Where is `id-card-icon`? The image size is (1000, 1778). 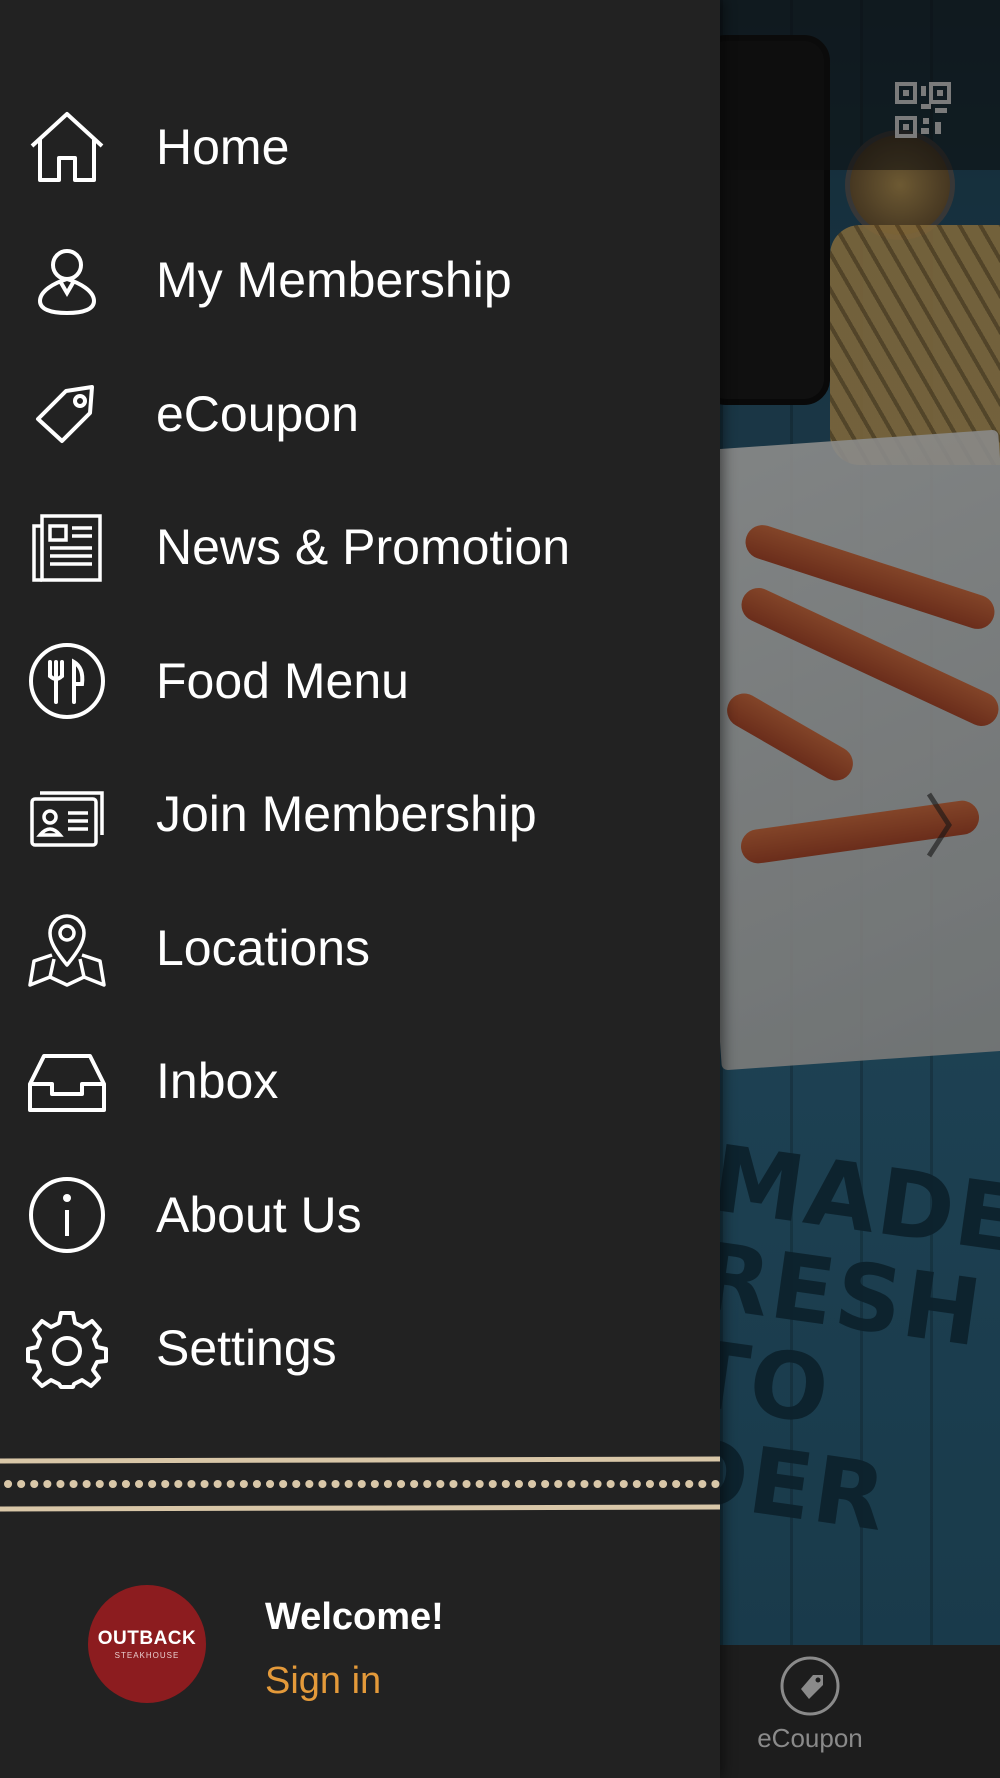 id-card-icon is located at coordinates (67, 814).